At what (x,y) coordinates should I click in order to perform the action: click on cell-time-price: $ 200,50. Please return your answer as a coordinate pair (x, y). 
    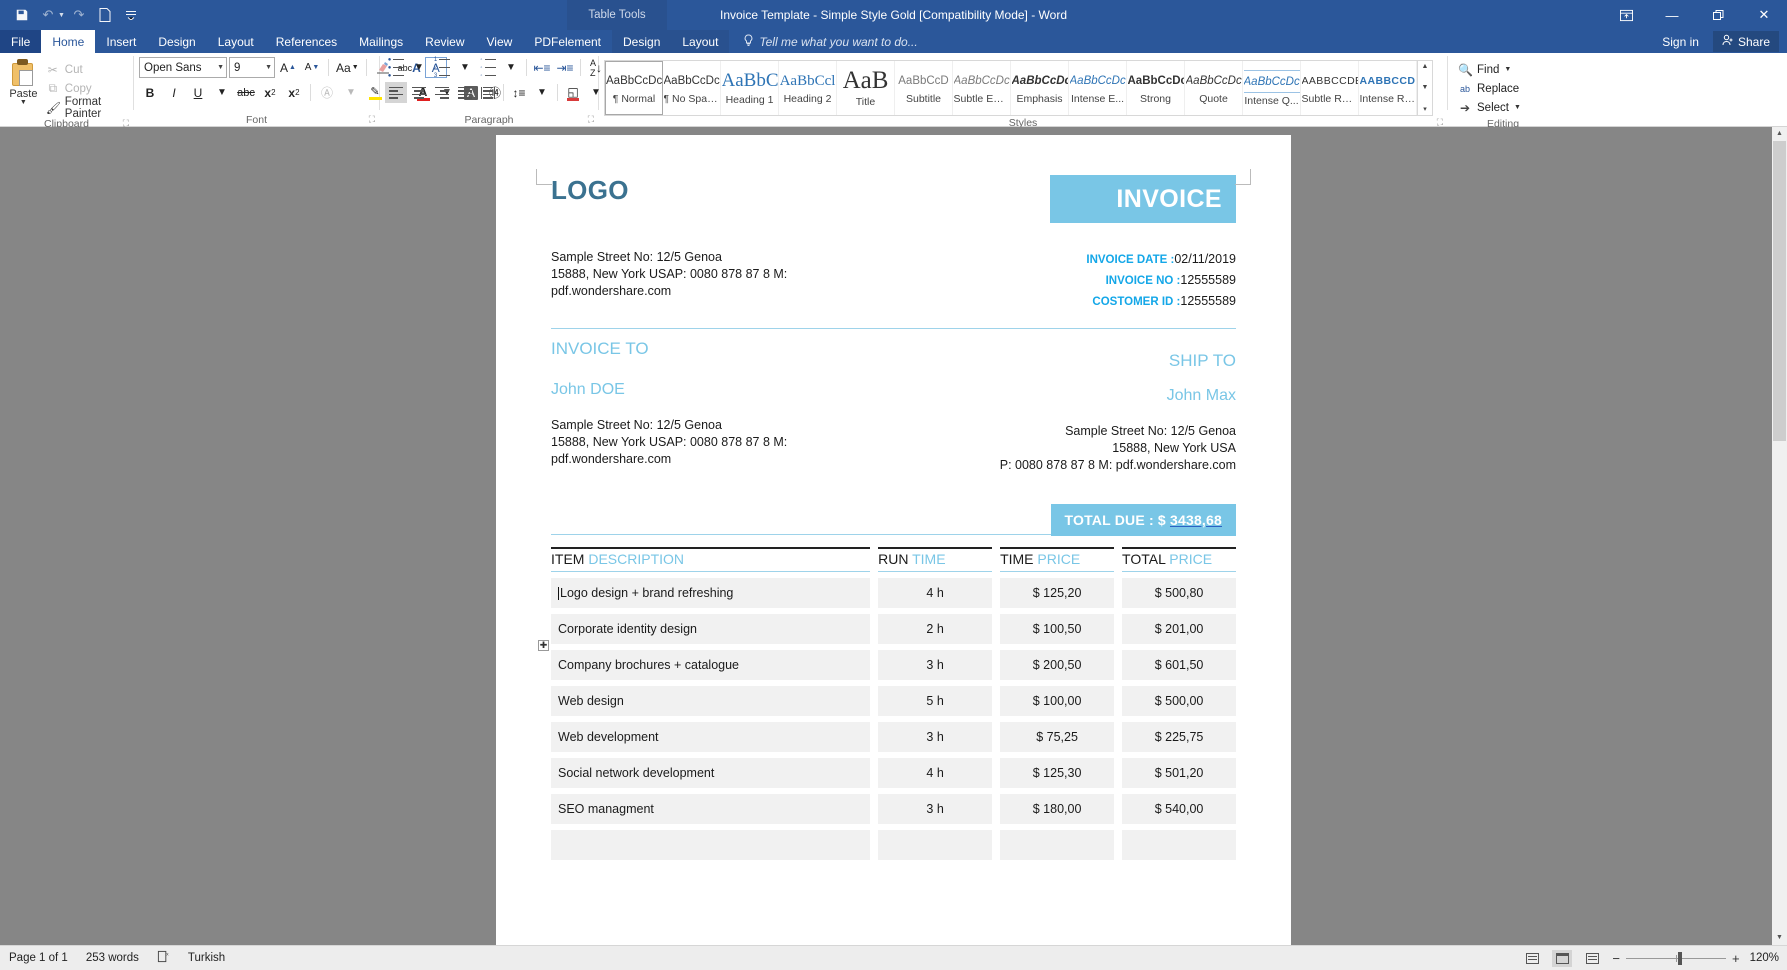
    Looking at the image, I should click on (1057, 665).